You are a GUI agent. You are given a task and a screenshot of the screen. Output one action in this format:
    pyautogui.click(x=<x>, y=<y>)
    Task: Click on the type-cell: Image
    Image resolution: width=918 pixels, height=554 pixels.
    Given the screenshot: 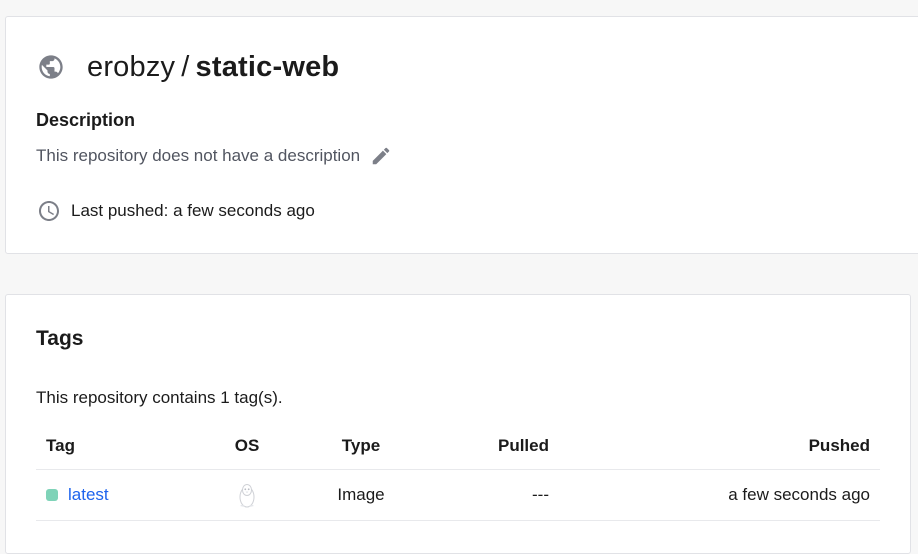 What is the action you would take?
    pyautogui.click(x=361, y=494)
    